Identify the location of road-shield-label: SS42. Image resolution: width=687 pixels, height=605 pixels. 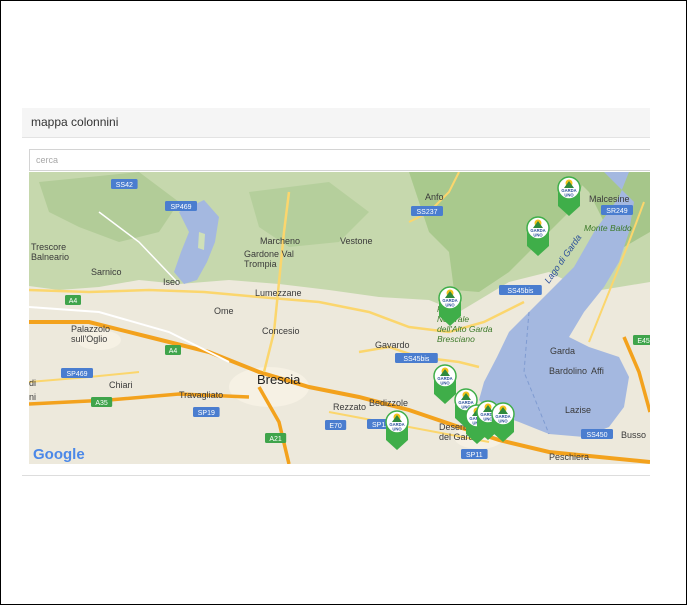
(124, 185).